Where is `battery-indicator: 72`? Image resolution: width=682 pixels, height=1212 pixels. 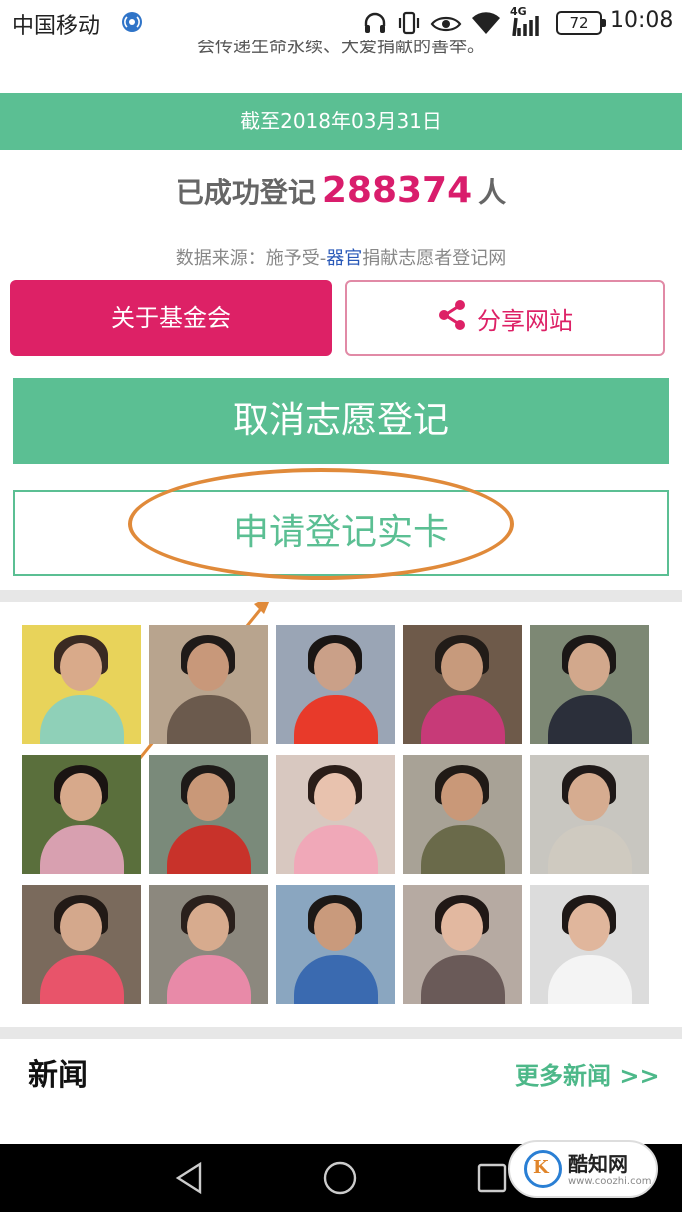
battery-indicator: 72 is located at coordinates (581, 23).